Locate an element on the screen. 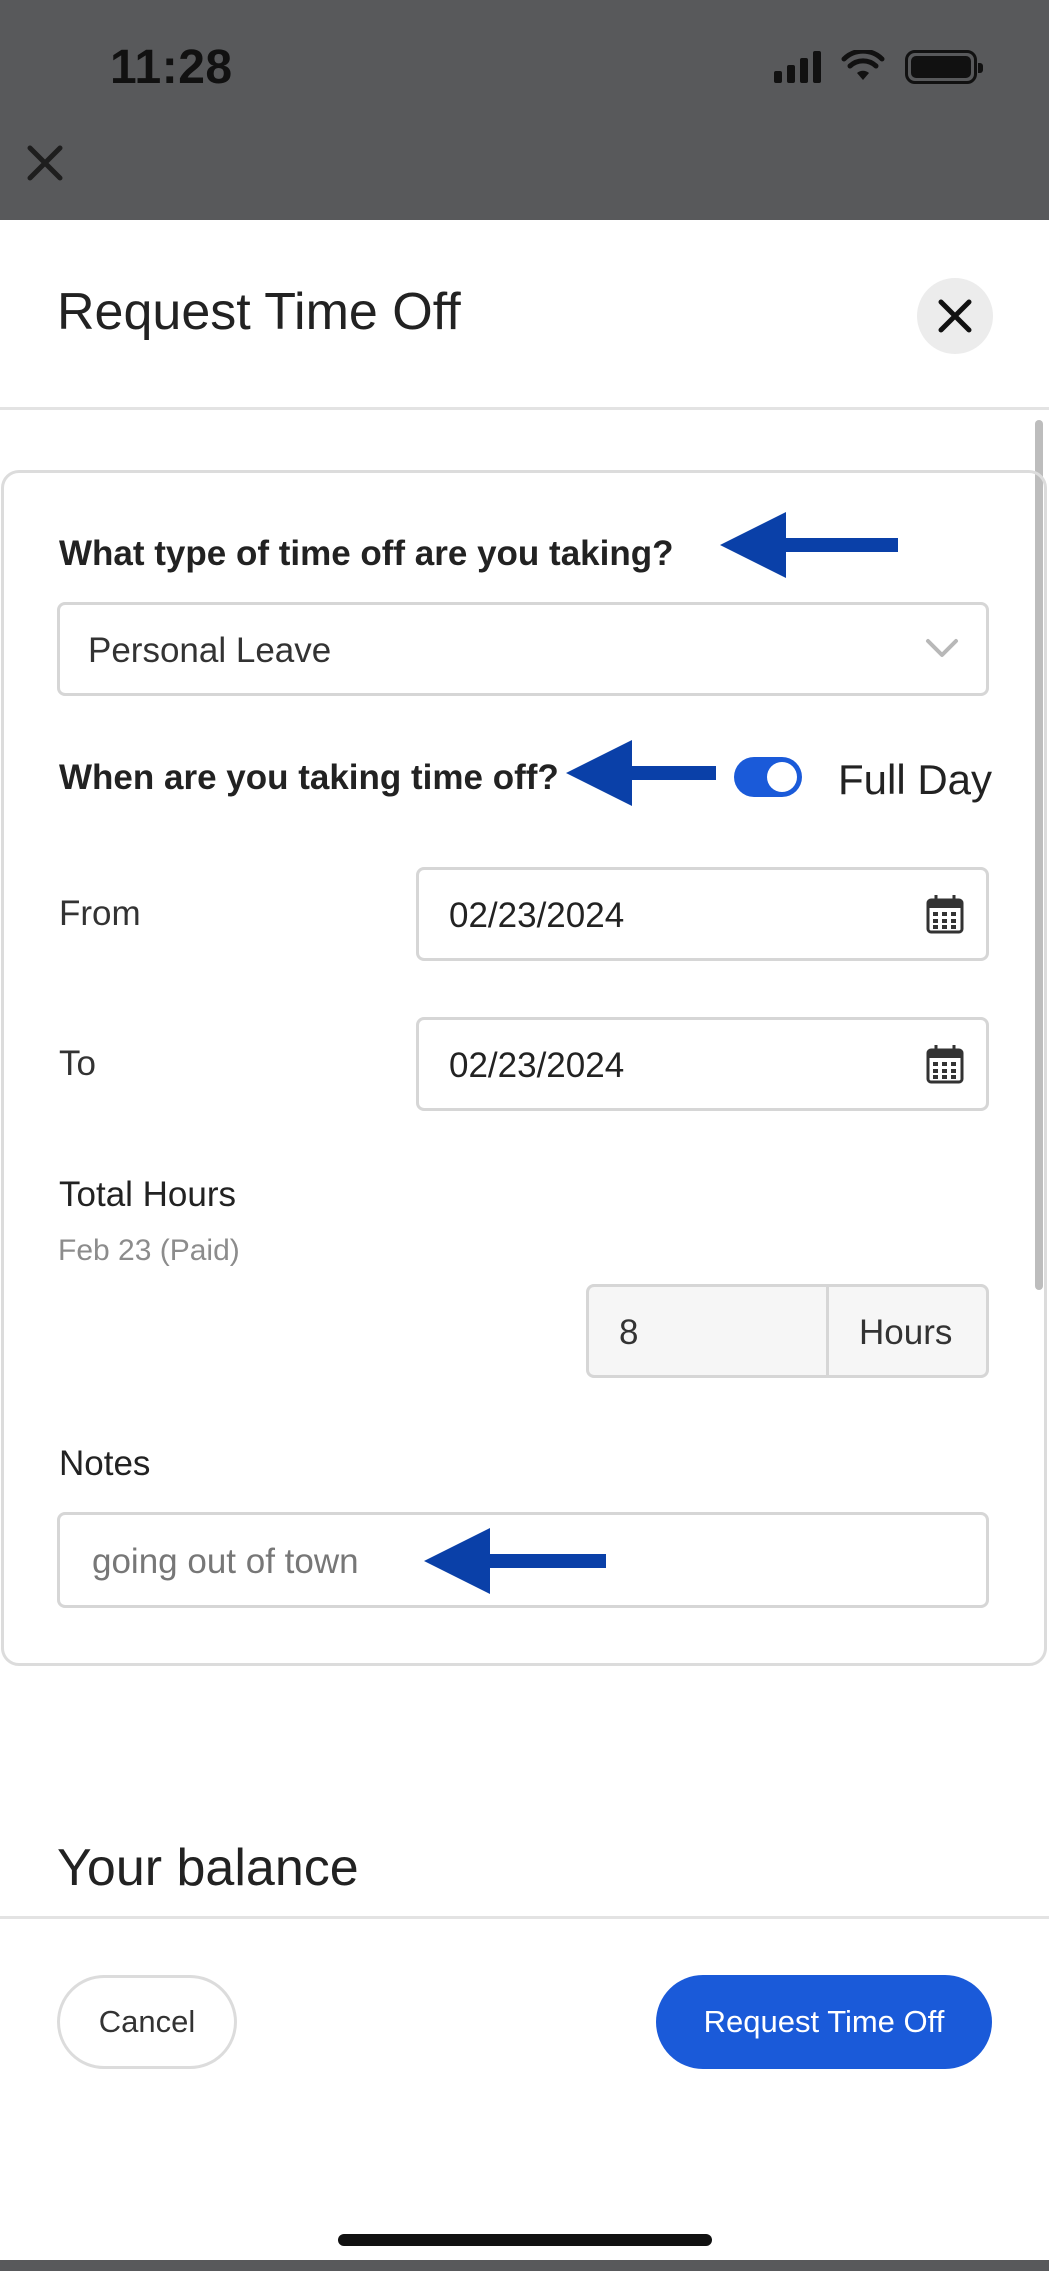 The width and height of the screenshot is (1049, 2271). hours-value: 8 is located at coordinates (709, 1331).